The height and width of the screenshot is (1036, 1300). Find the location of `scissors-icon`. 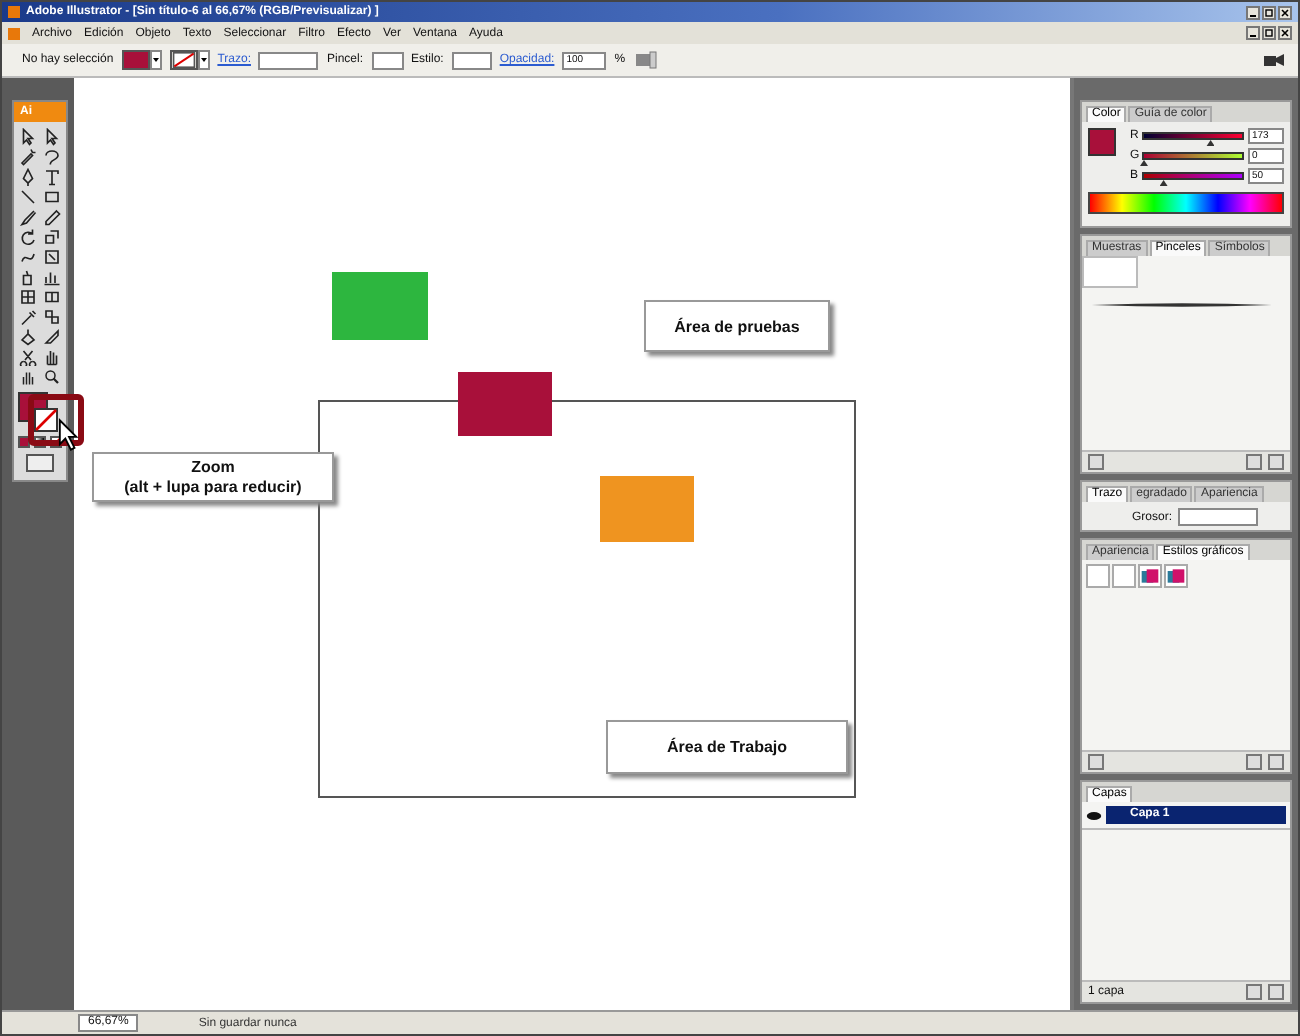

scissors-icon is located at coordinates (28, 357).